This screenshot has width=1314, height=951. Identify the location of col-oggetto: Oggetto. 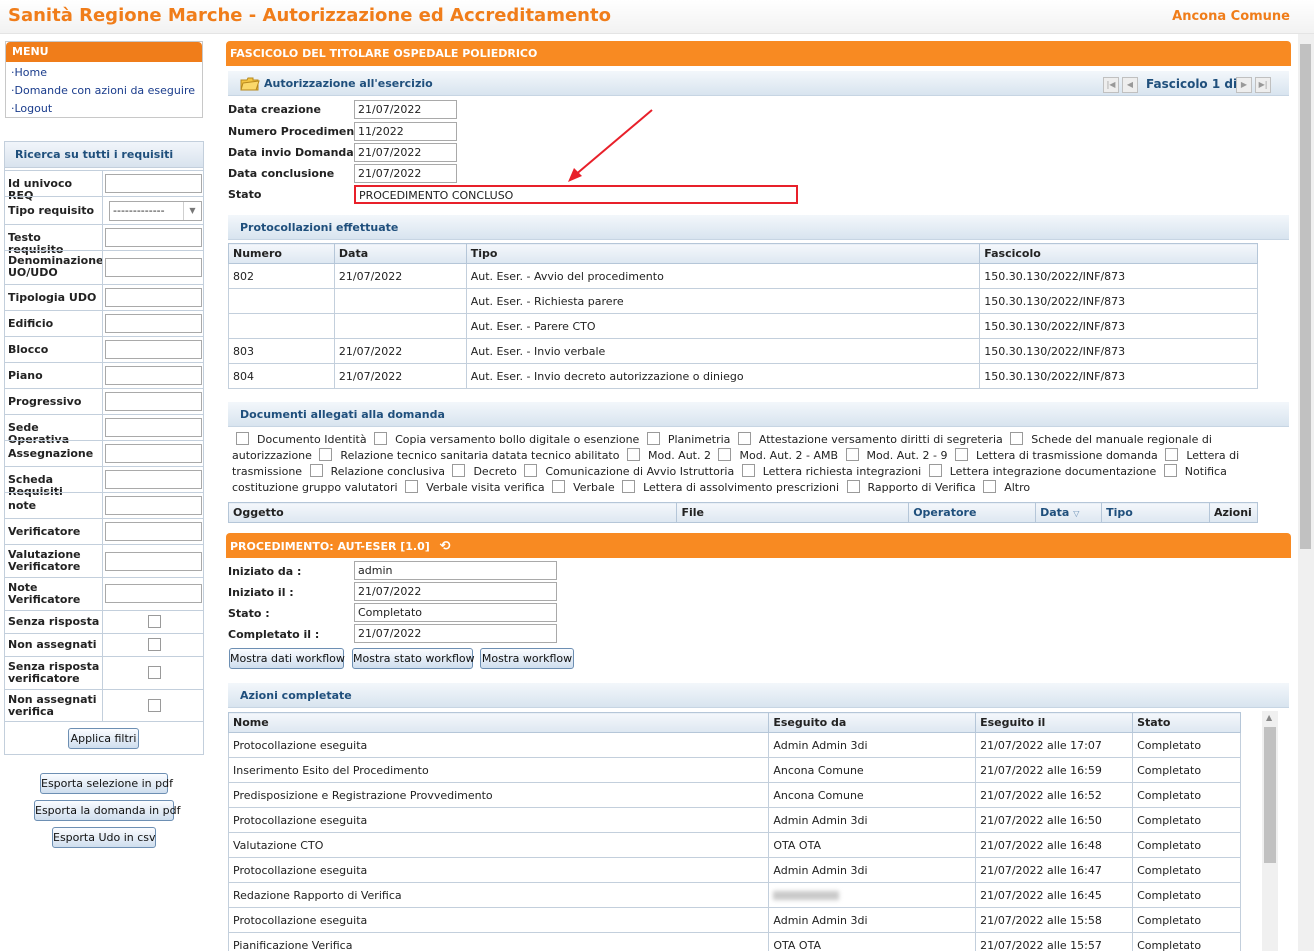
(452, 512).